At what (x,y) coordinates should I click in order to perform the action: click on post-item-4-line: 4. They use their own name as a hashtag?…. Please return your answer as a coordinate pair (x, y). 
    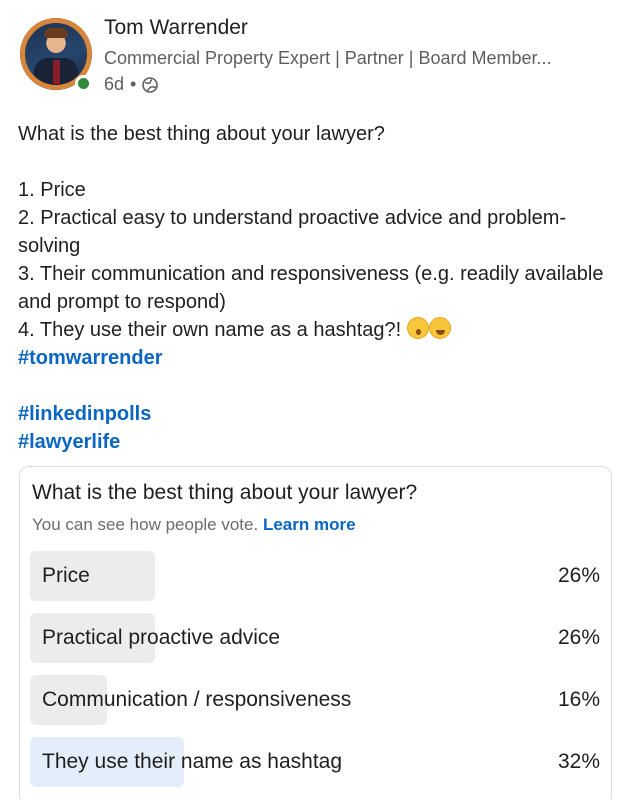
    Looking at the image, I should click on (314, 330).